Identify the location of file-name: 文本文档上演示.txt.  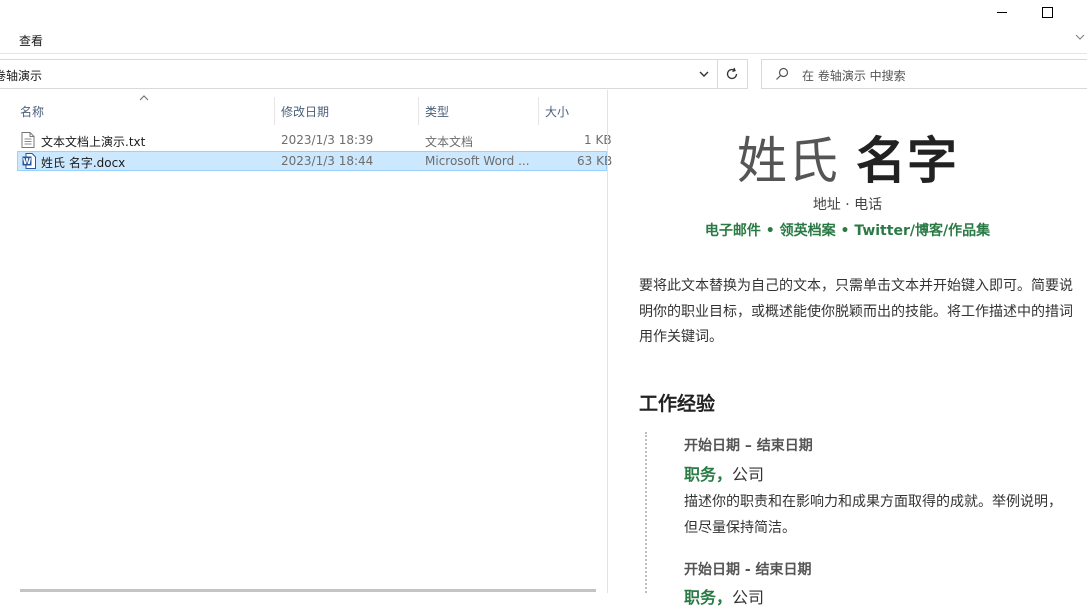
(93, 142).